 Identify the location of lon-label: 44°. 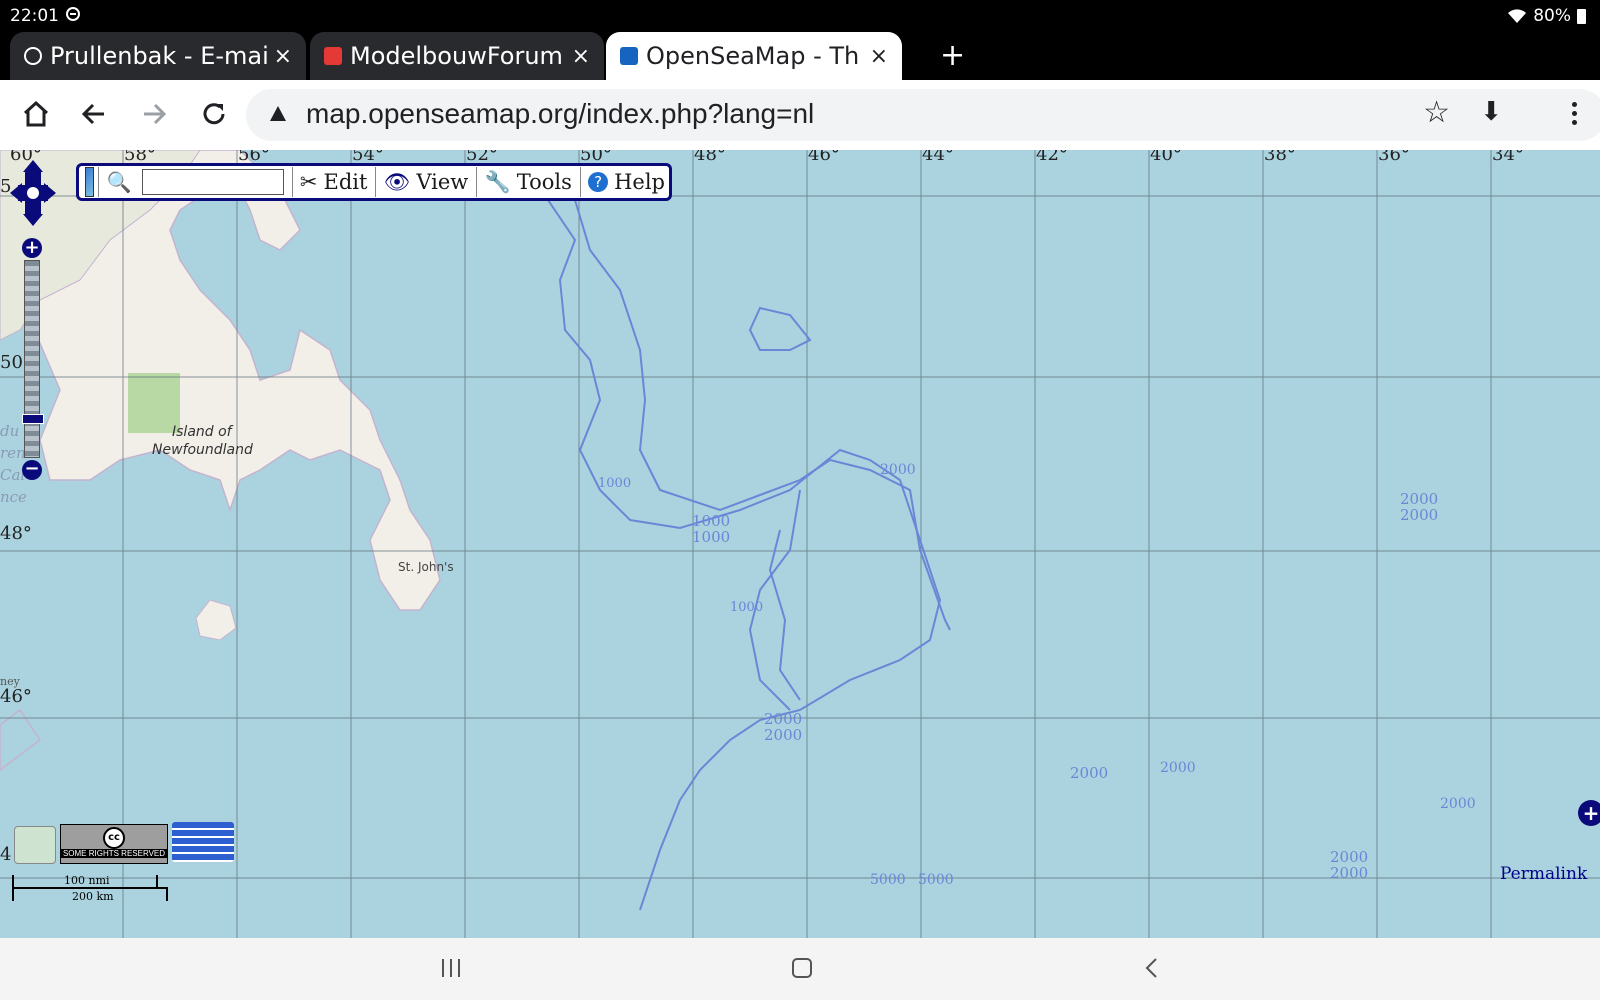
(938, 157).